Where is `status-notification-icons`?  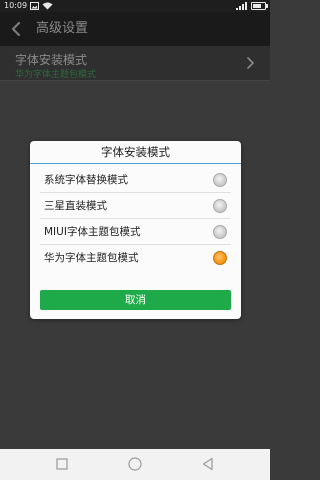 status-notification-icons is located at coordinates (41, 6).